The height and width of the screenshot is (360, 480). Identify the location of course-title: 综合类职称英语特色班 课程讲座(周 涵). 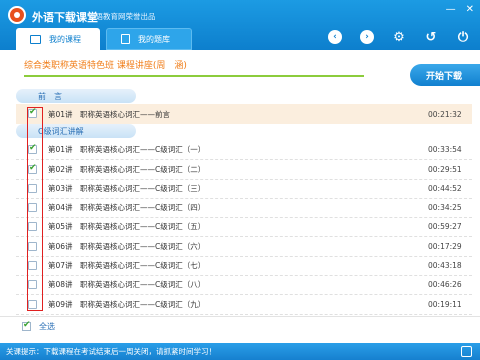
(194, 67).